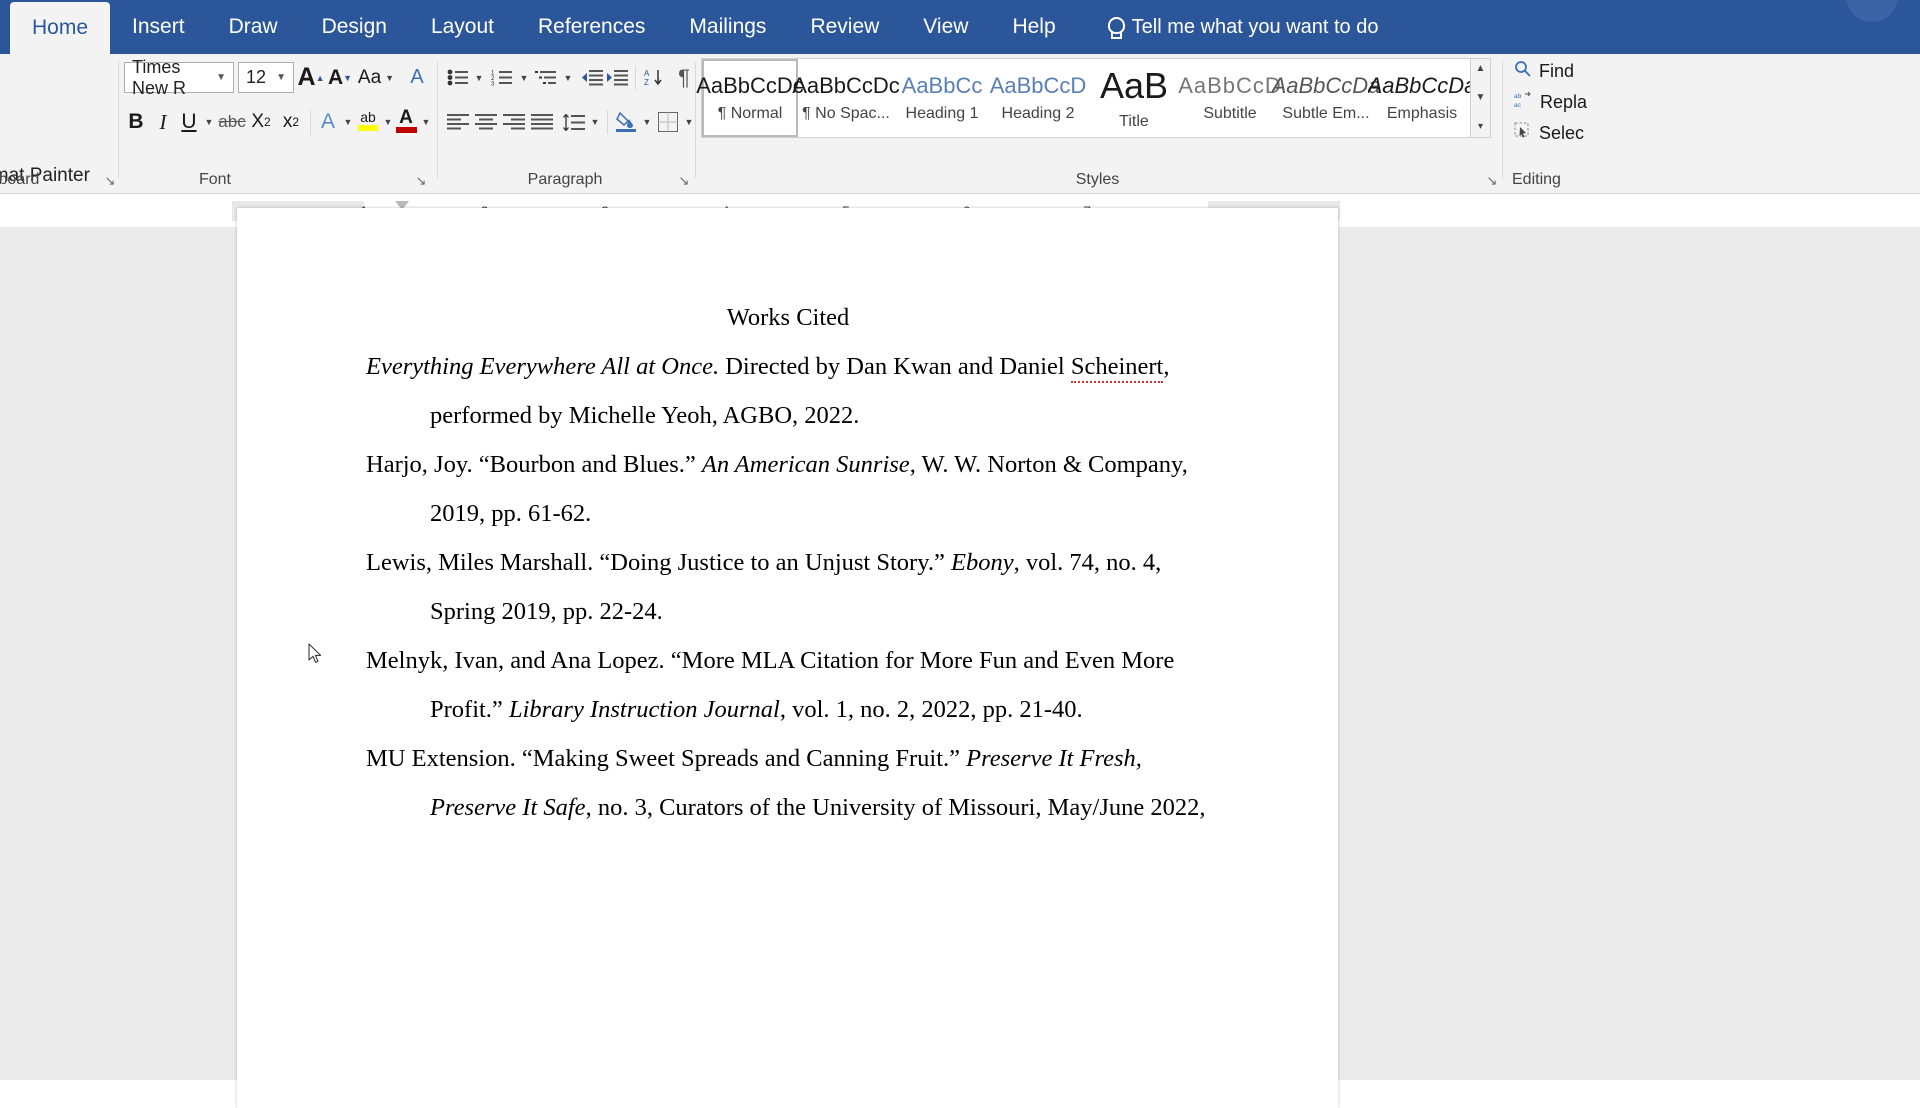 The image size is (1920, 1108). Describe the element at coordinates (591, 27) in the screenshot. I see `ribbon-tab-references: References` at that location.